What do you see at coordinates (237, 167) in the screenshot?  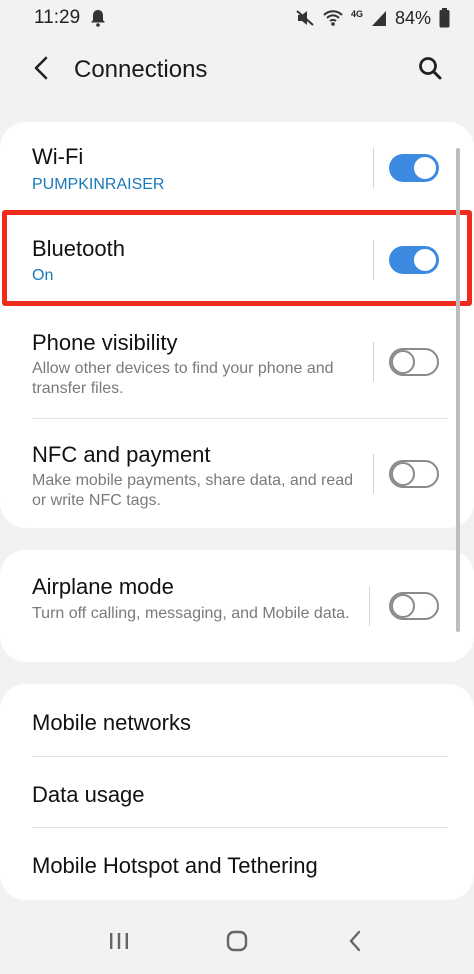 I see `wifi-row: Wi-Fi PUMPKINRAISER` at bounding box center [237, 167].